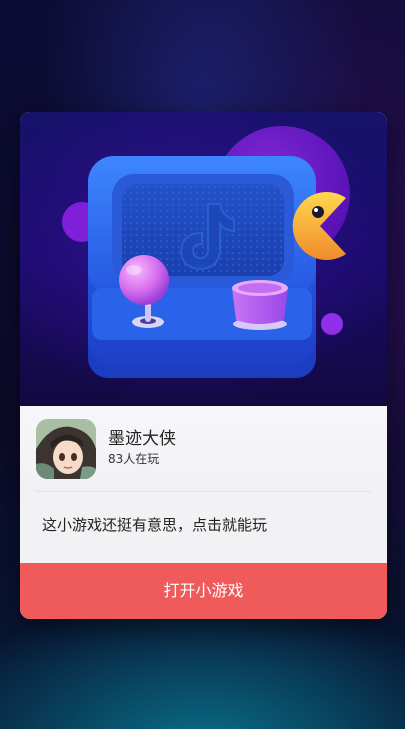  I want to click on open-mini-game-button: 打开小游戏, so click(203, 591).